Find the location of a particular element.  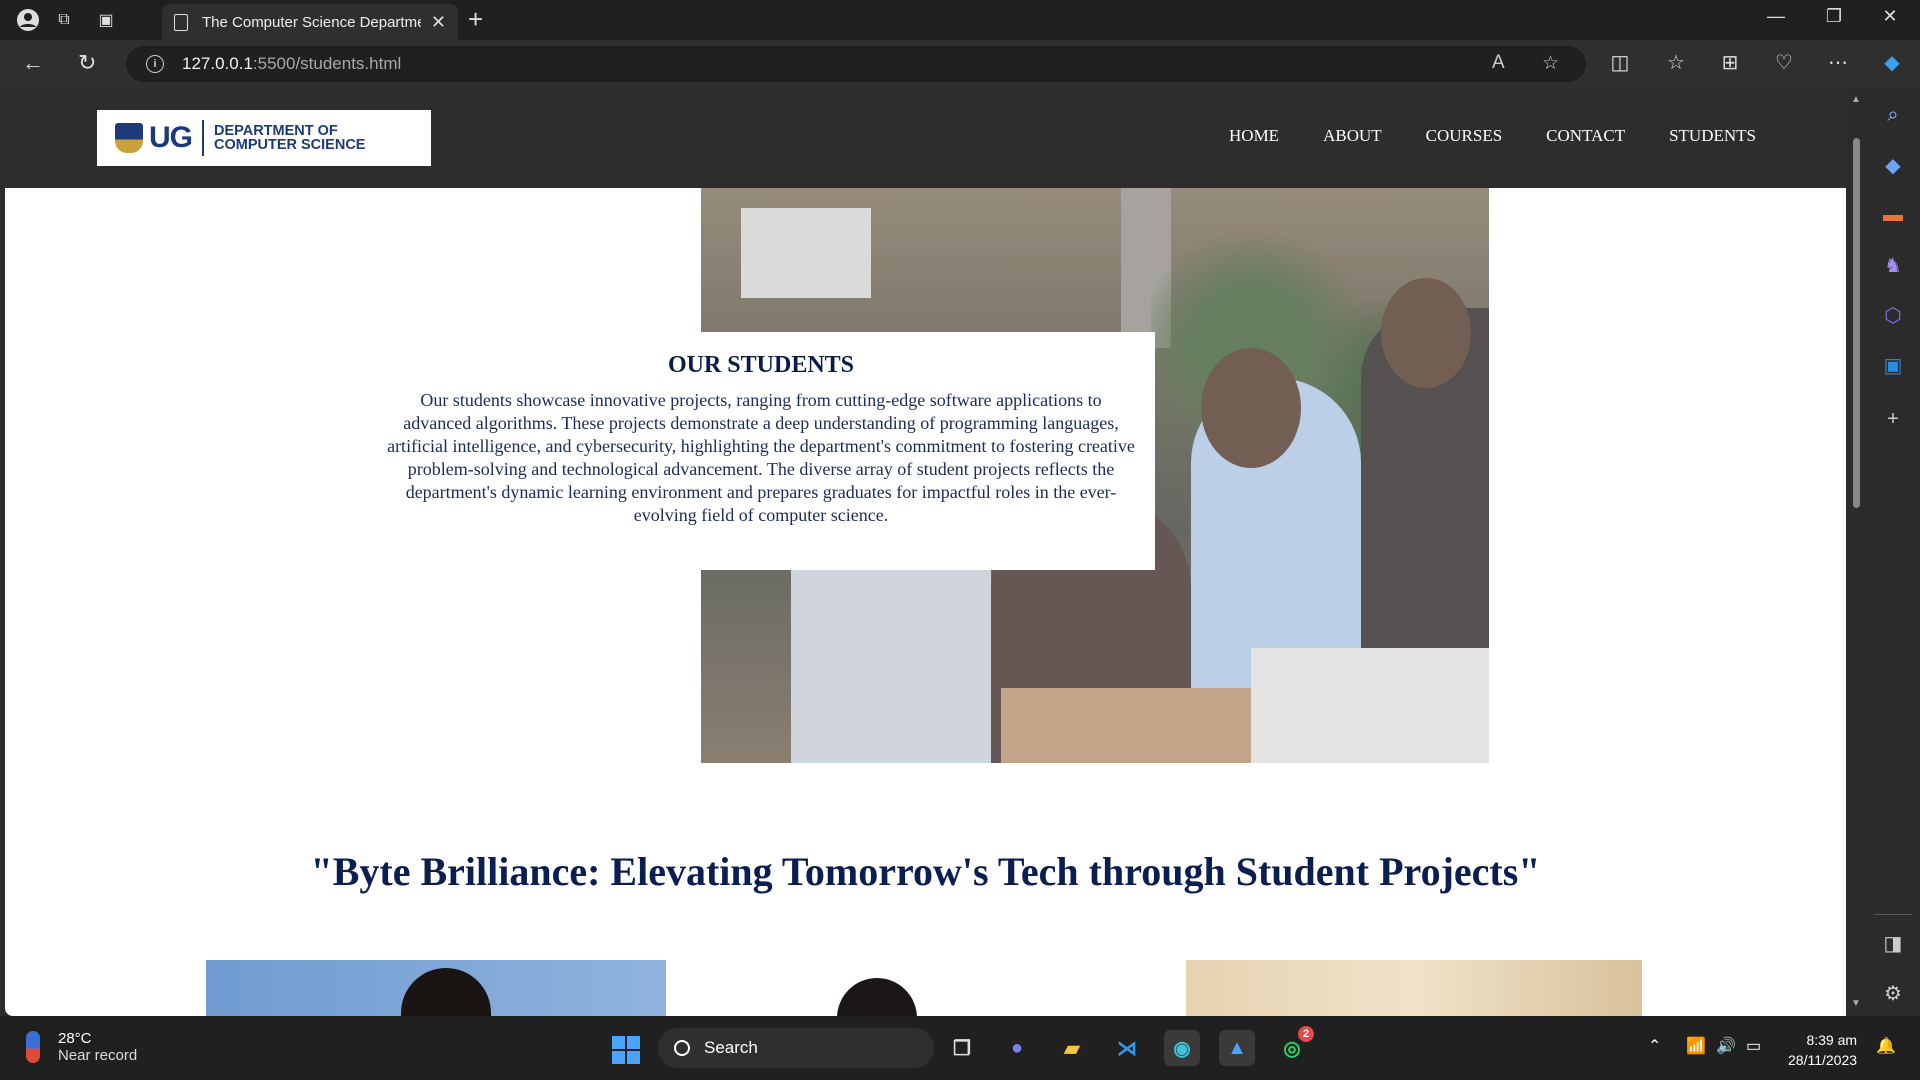

weather-desc: Near record is located at coordinates (98, 1055).